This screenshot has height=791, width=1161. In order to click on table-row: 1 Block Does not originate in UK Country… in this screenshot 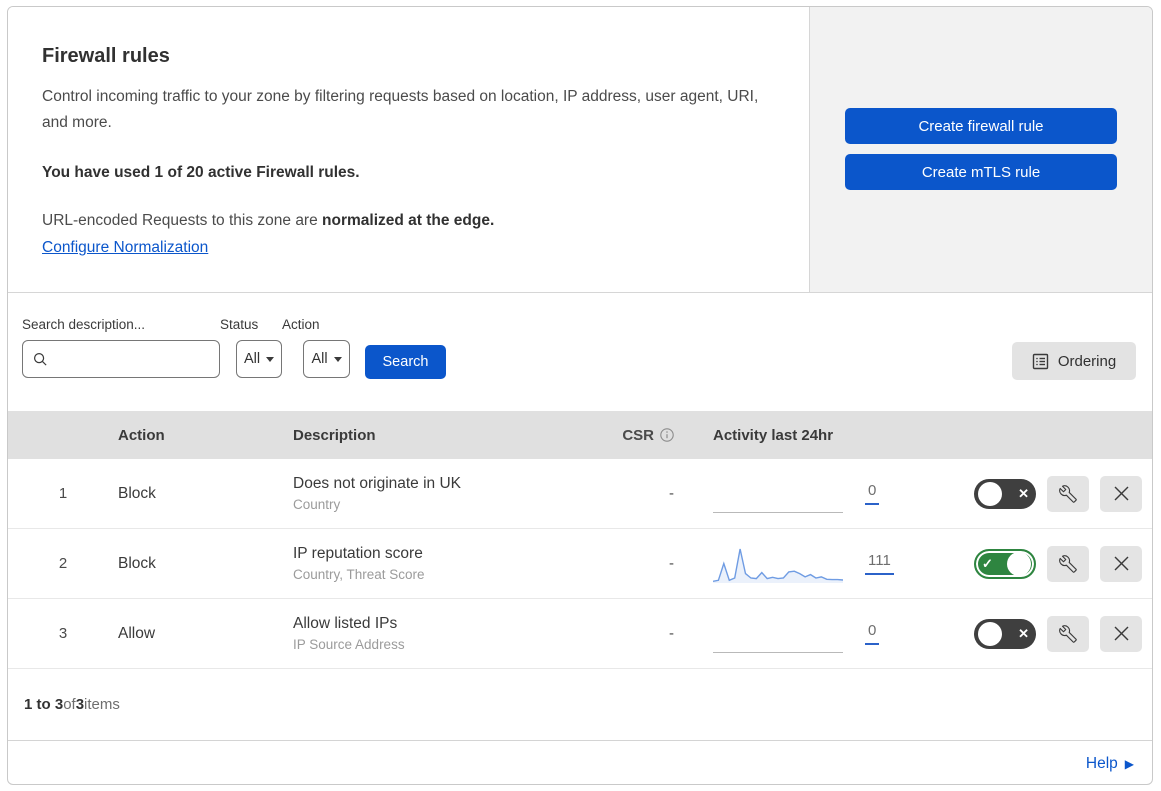, I will do `click(580, 494)`.